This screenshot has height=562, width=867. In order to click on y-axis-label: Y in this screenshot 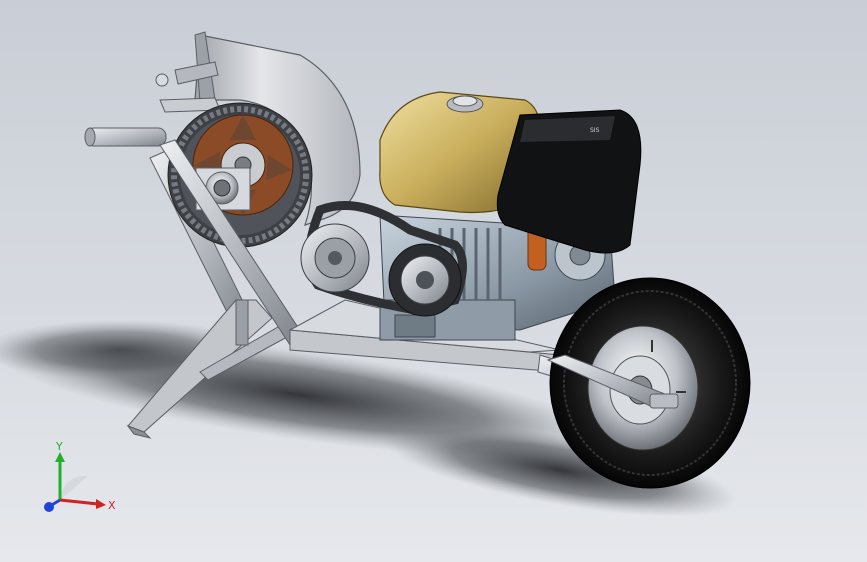, I will do `click(59, 446)`.